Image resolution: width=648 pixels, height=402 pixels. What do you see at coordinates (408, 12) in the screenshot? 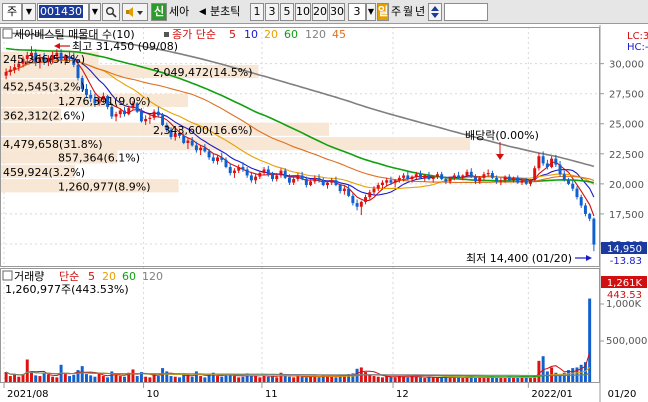
I see `month-button: 월` at bounding box center [408, 12].